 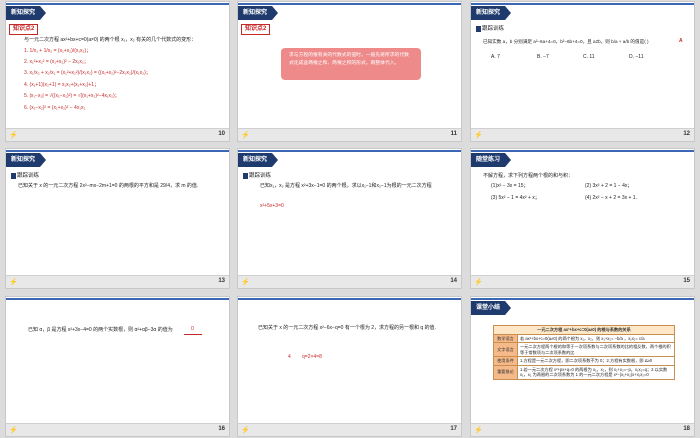 What do you see at coordinates (491, 160) in the screenshot?
I see `slide-header: 随堂练习` at bounding box center [491, 160].